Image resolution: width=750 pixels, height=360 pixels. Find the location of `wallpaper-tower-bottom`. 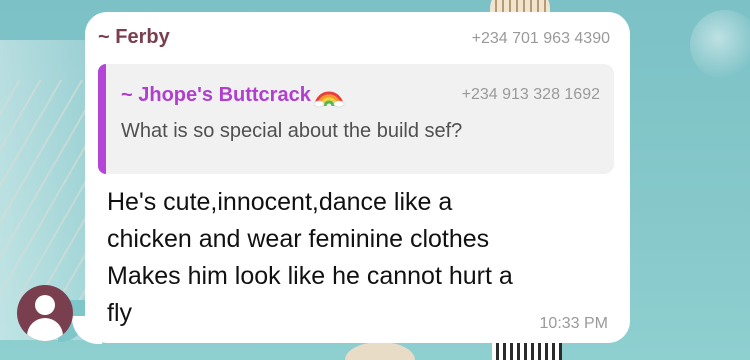

wallpaper-tower-bottom is located at coordinates (527, 351).